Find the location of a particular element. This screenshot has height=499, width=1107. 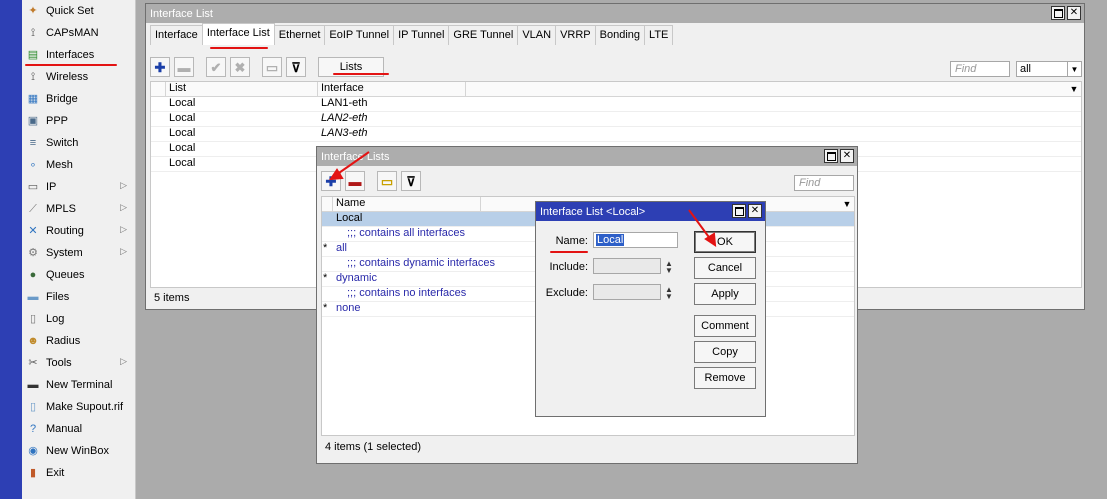

menu-item-interfaces: ▤ Interfaces is located at coordinates (78, 55).